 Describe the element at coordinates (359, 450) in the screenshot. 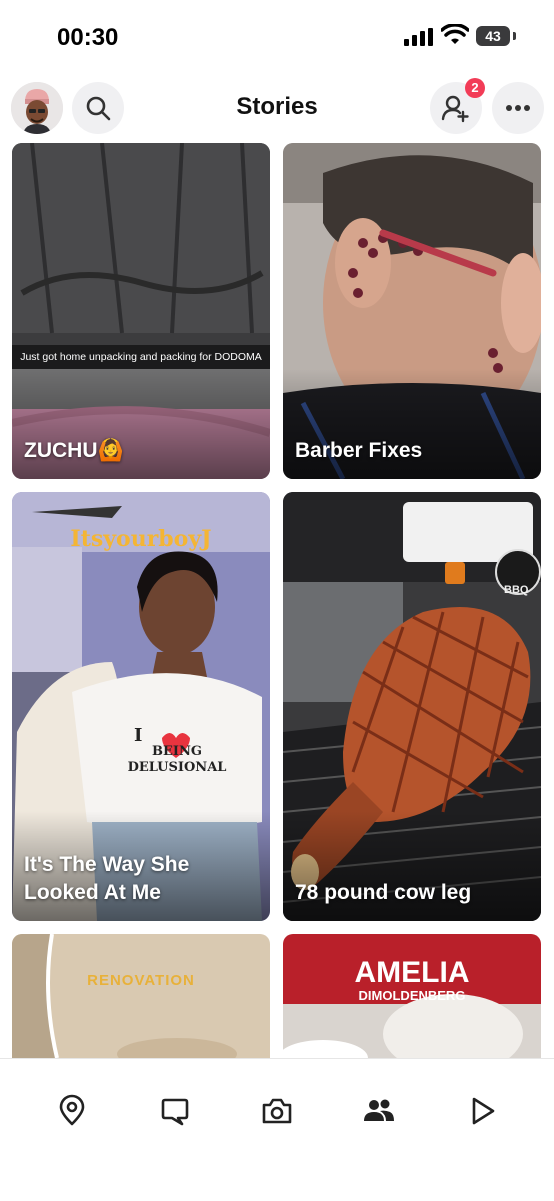

I see `story-label: Barber Fixes` at that location.